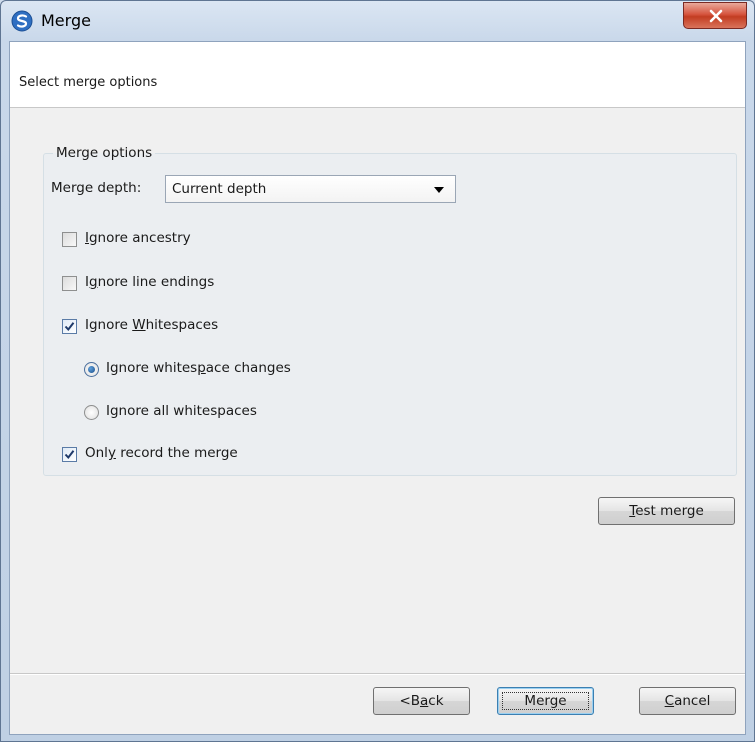 This screenshot has height=742, width=755. What do you see at coordinates (104, 153) in the screenshot?
I see `merge-options-legend: Merge options` at bounding box center [104, 153].